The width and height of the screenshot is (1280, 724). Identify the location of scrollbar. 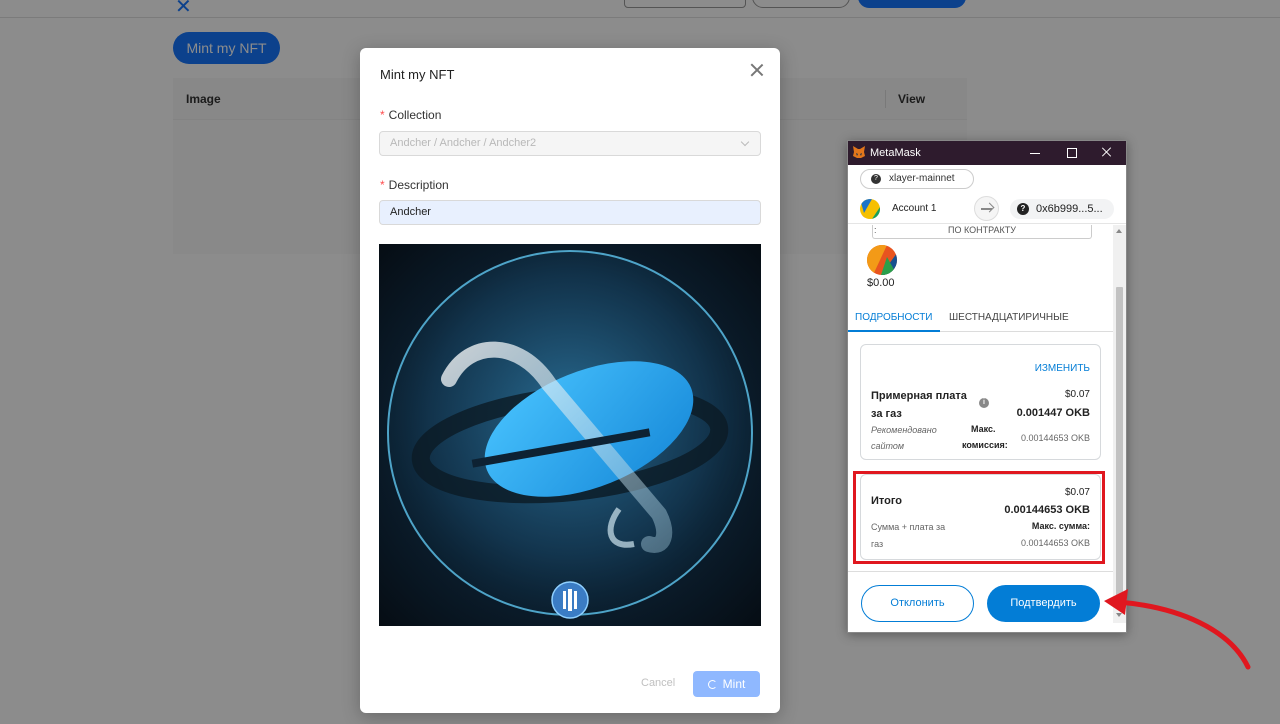
(1119, 424).